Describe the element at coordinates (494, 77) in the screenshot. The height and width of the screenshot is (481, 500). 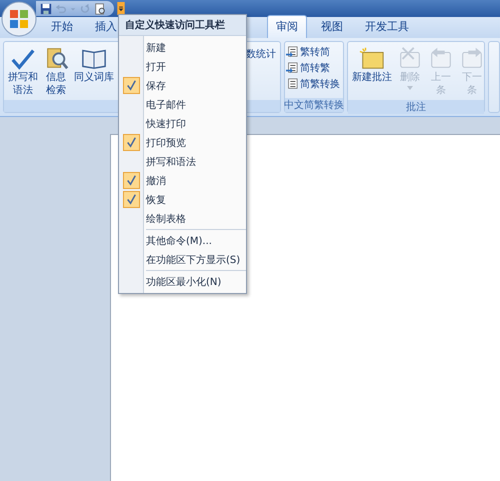
I see `ribbon-group` at that location.